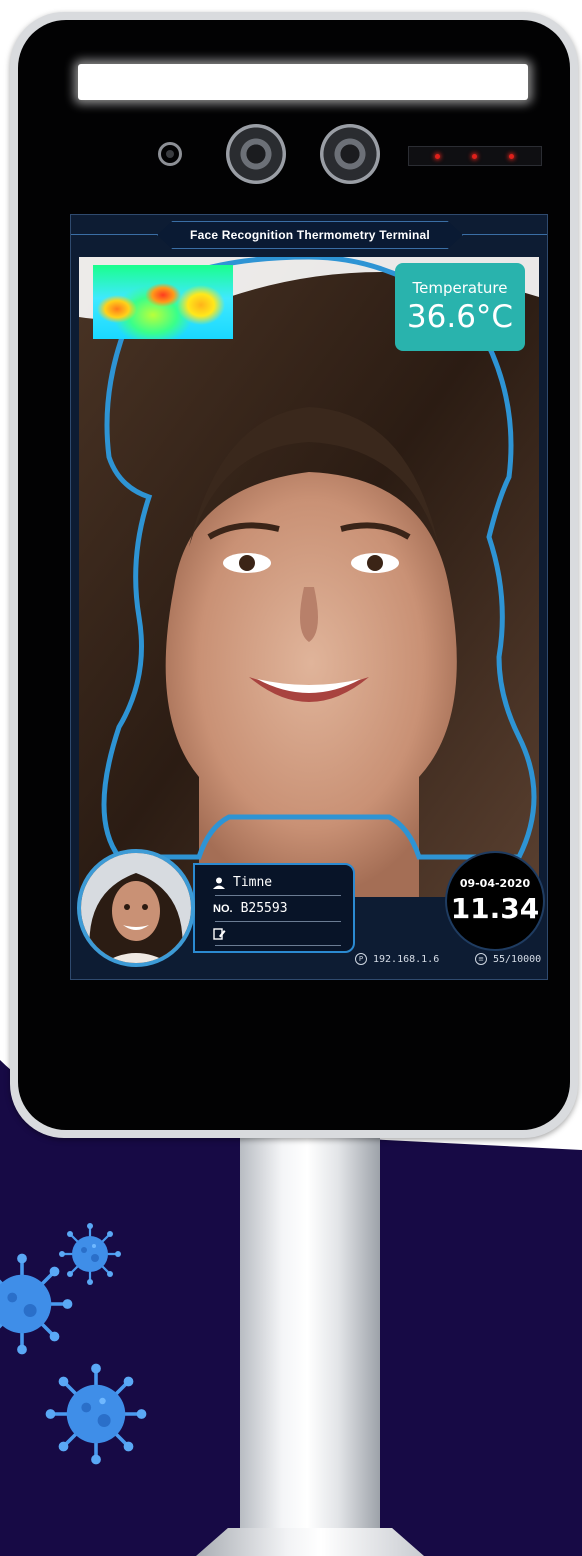  I want to click on screen-title-bar: Face Recognition Thermometry Terminal, so click(310, 235).